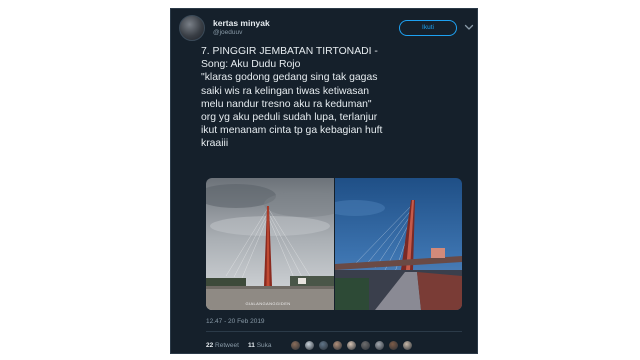  What do you see at coordinates (289, 78) in the screenshot?
I see `tweet-line: "klaras godong gedang sing tak gagas` at bounding box center [289, 78].